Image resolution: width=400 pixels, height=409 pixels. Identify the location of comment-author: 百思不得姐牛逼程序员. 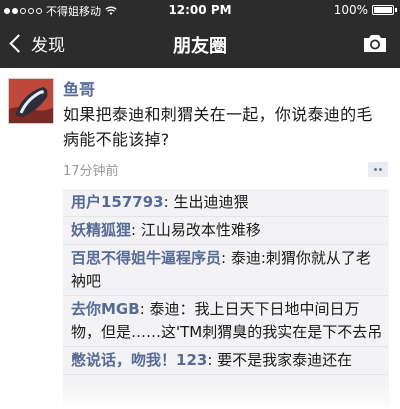
(146, 258).